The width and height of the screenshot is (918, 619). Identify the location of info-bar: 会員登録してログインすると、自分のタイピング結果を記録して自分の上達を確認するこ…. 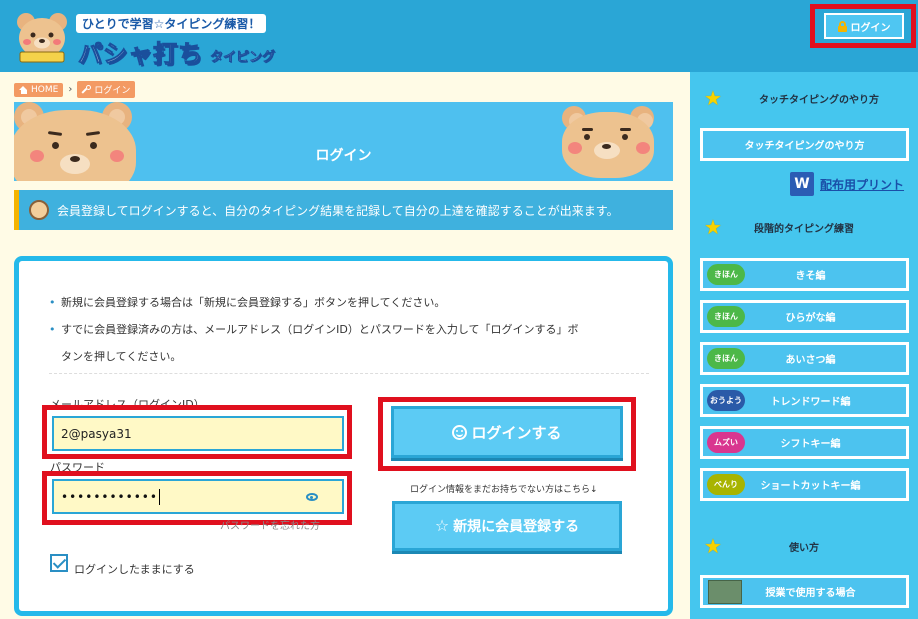
(343, 210).